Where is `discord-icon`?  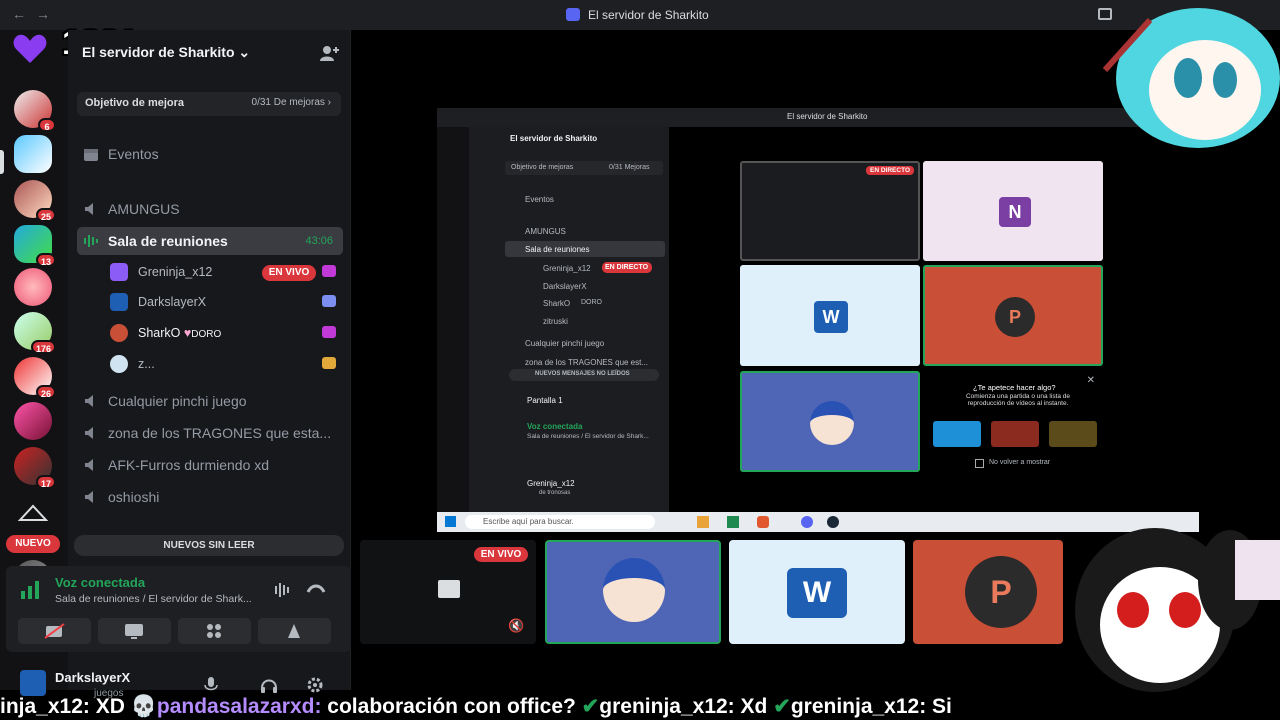 discord-icon is located at coordinates (807, 522).